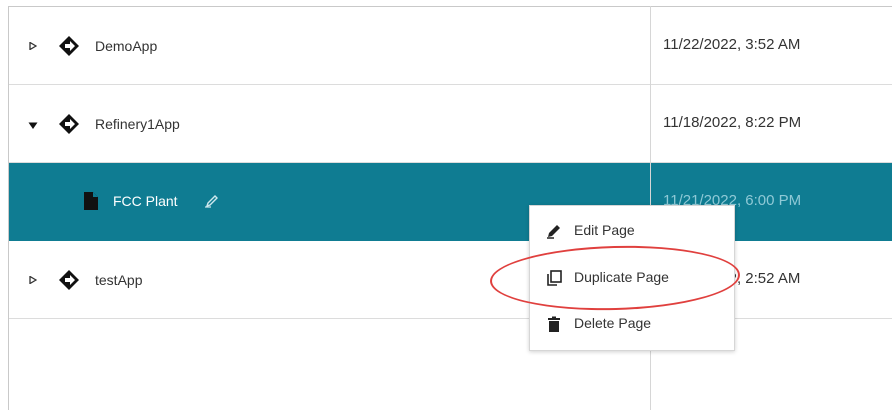 The width and height of the screenshot is (892, 410). I want to click on row-name: Refinery1App, so click(137, 124).